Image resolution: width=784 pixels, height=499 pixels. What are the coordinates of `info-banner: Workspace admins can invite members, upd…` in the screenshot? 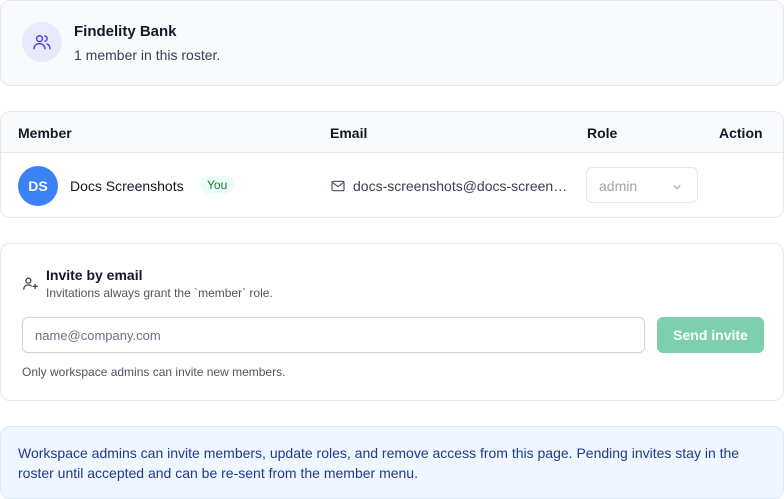 It's located at (392, 462).